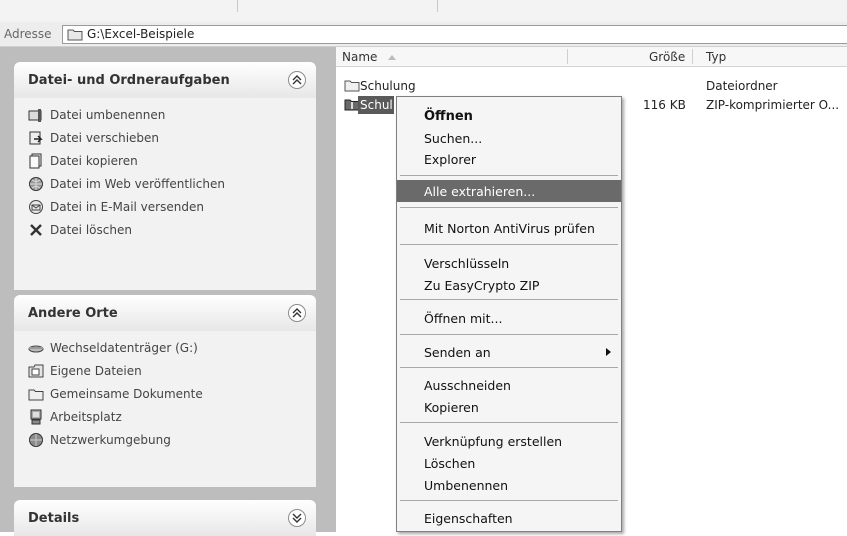  I want to click on place-my-documents: Eigene Dateien, so click(165, 371).